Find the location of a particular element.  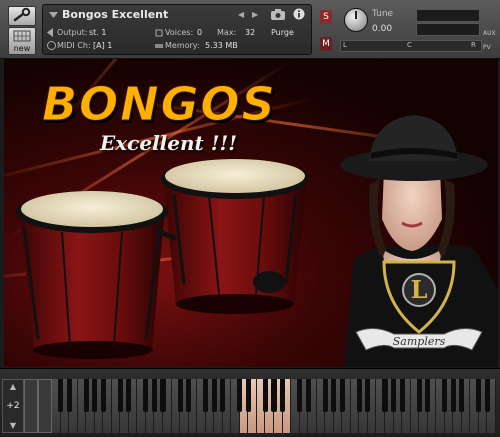

info-icon is located at coordinates (299, 14).